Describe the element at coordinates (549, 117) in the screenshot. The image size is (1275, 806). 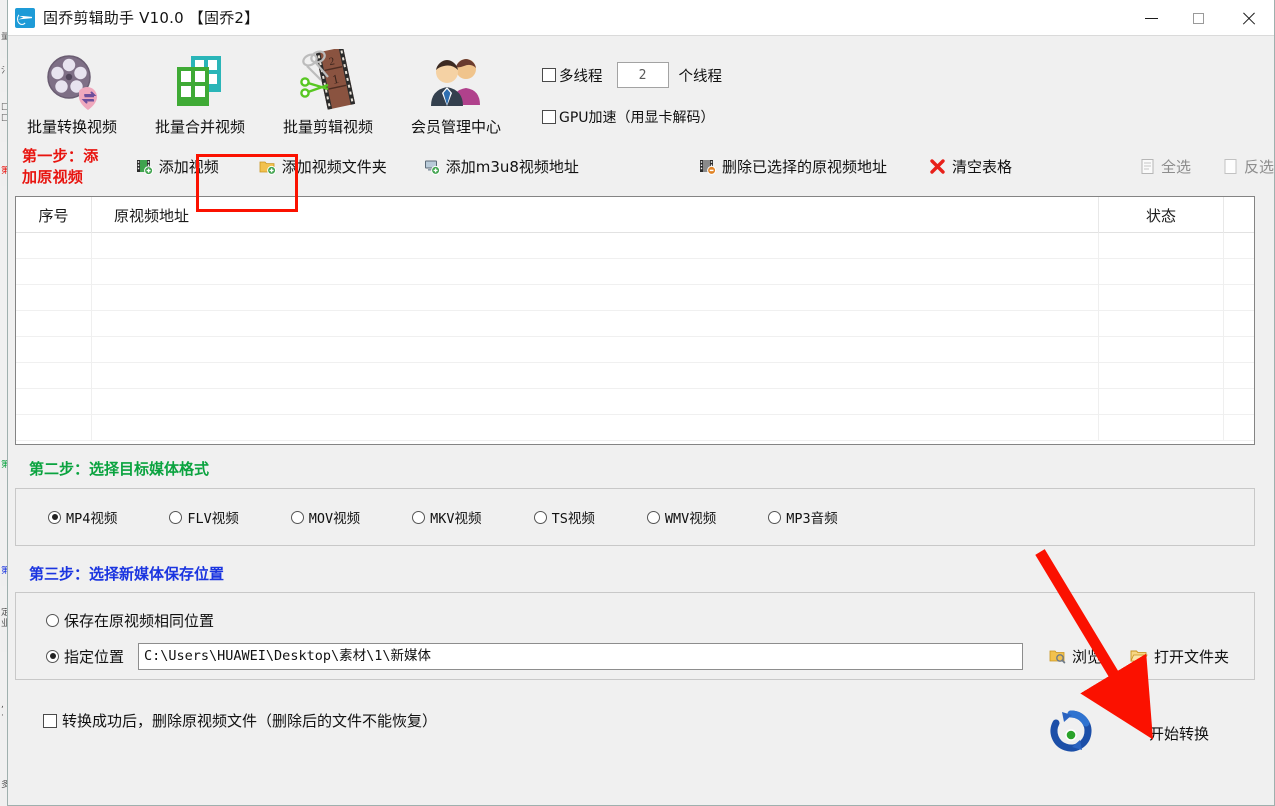
I see `gpu-accel-checkbox` at that location.